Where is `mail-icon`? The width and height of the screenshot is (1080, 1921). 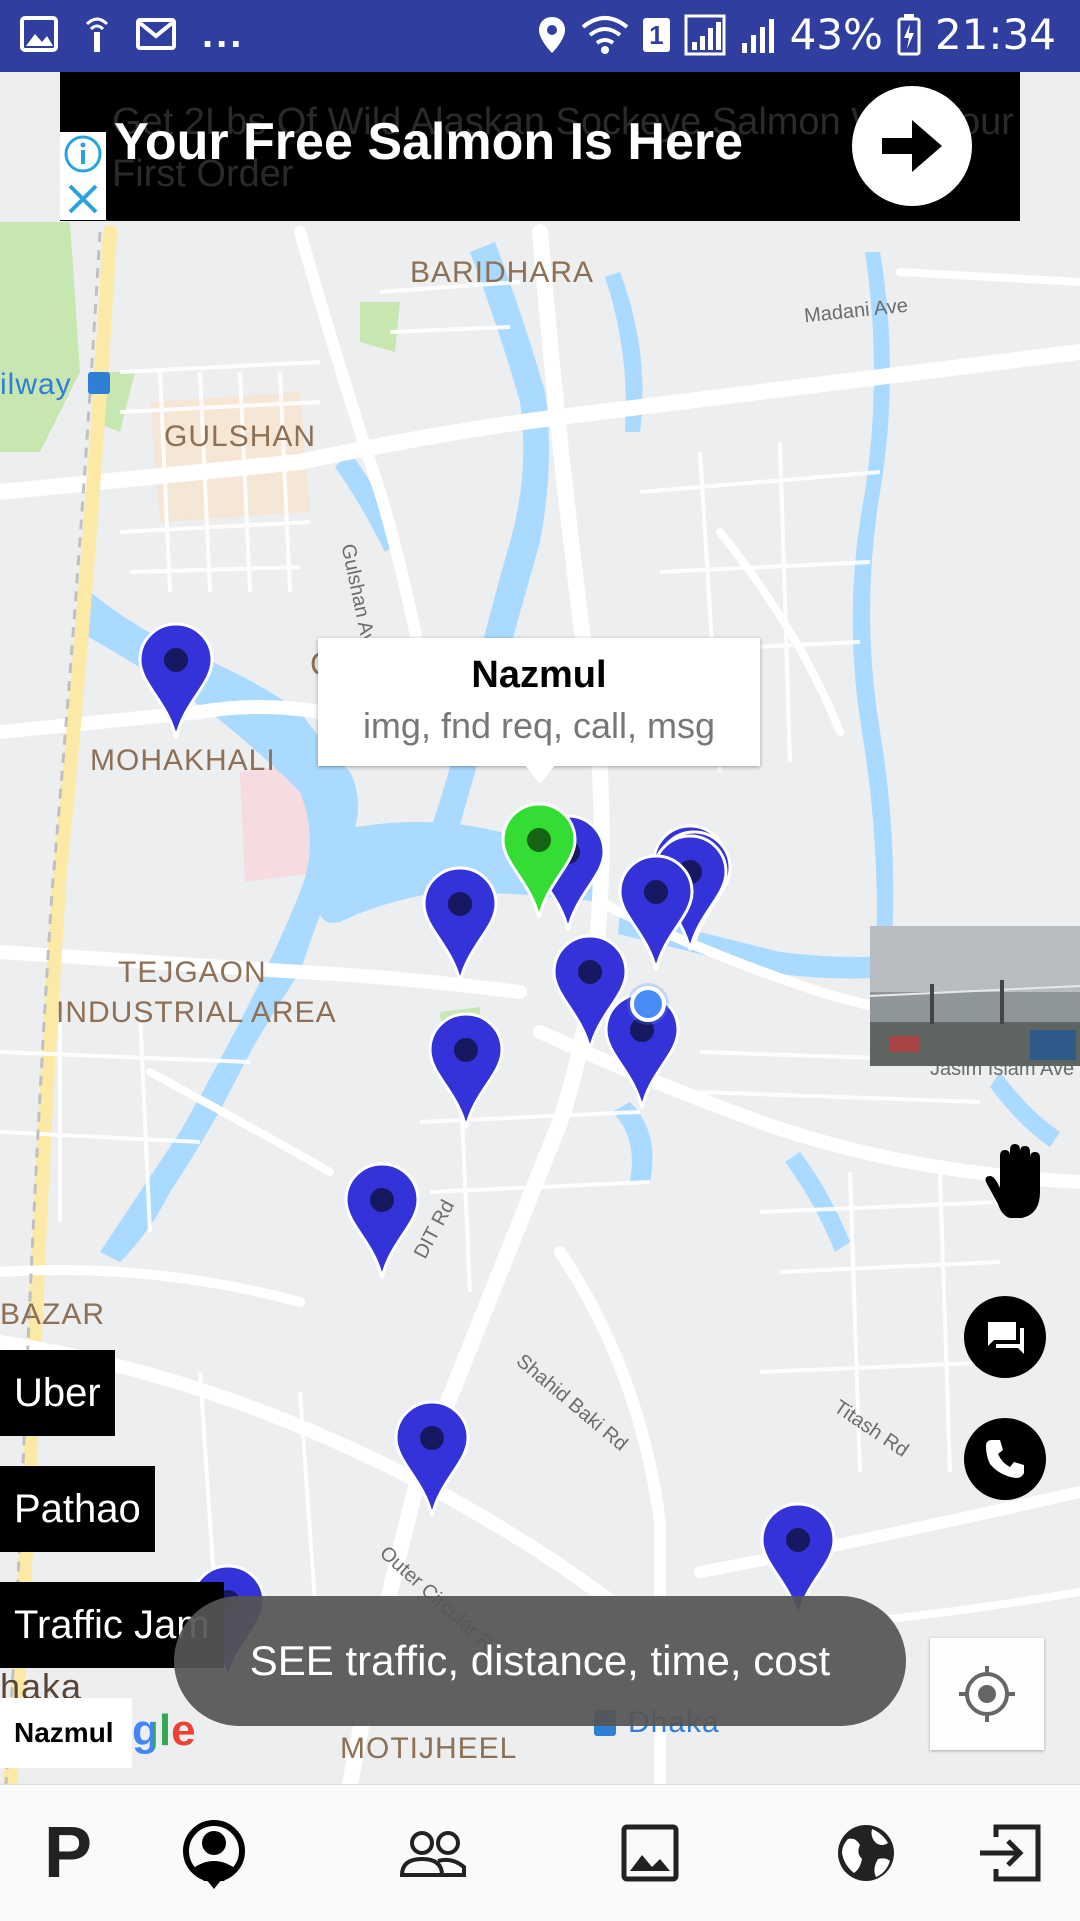
mail-icon is located at coordinates (156, 34).